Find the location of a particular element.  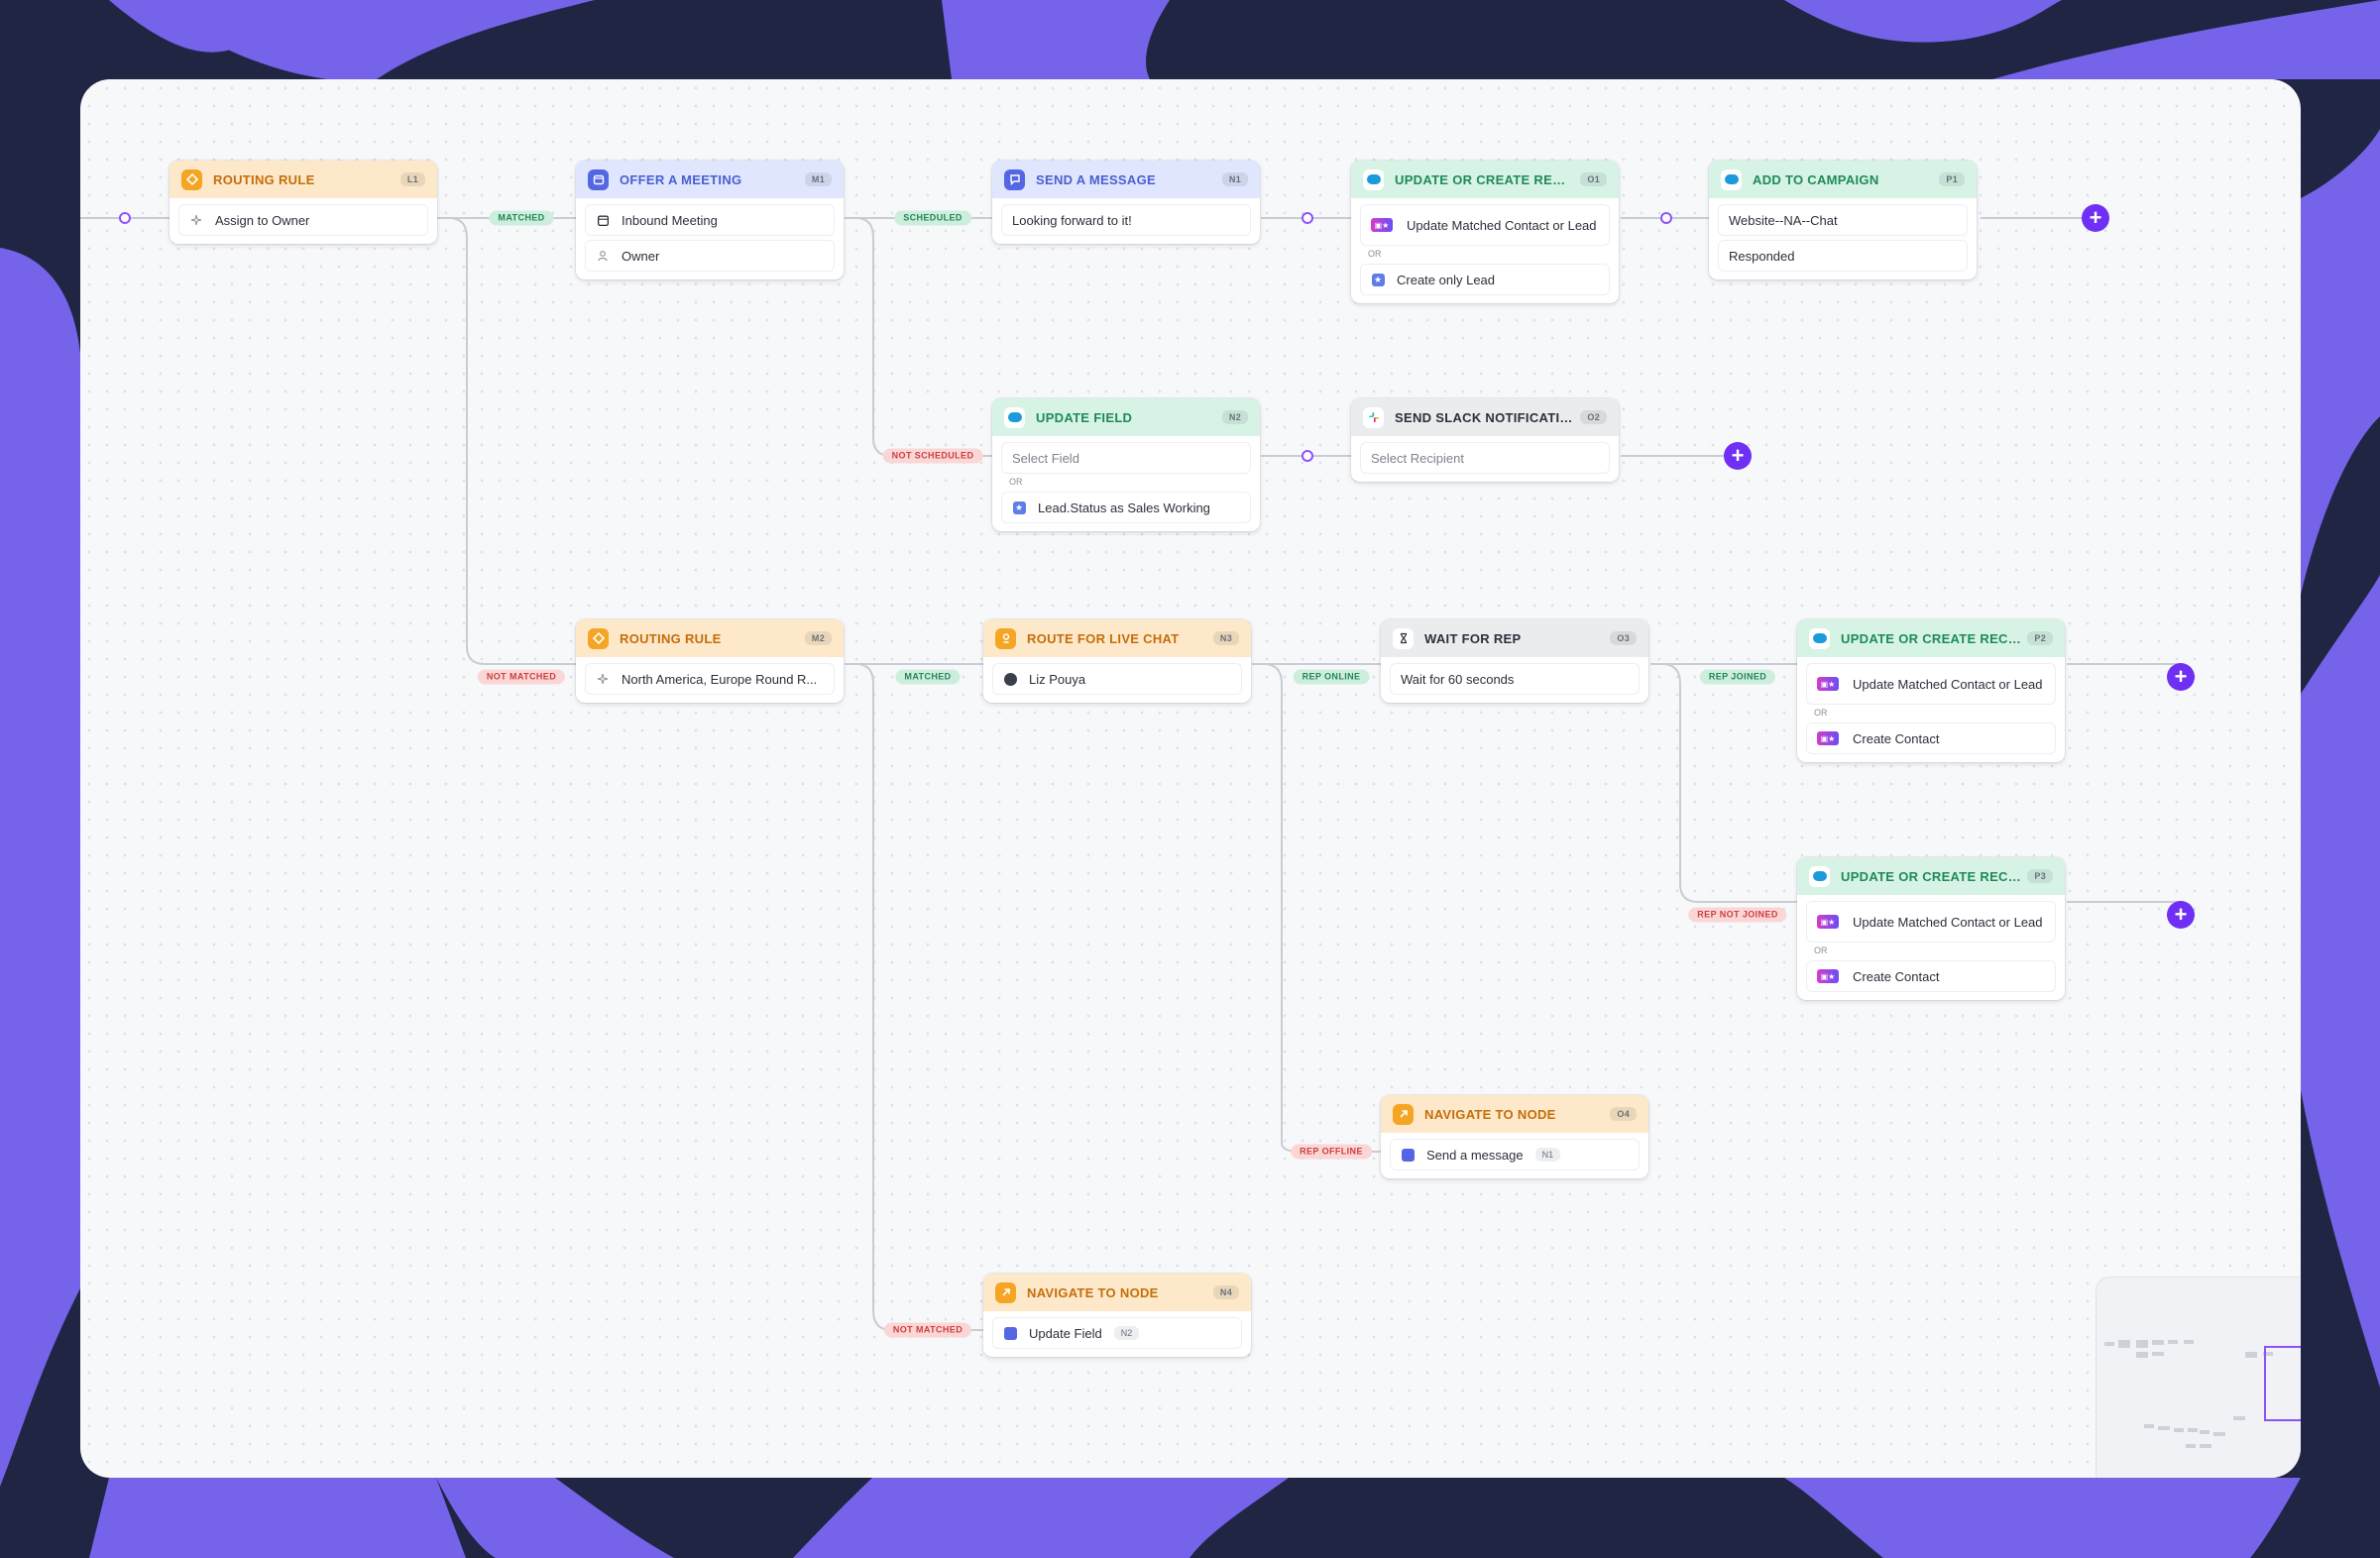

node-title: WAIT FOR REP is located at coordinates (1473, 638).